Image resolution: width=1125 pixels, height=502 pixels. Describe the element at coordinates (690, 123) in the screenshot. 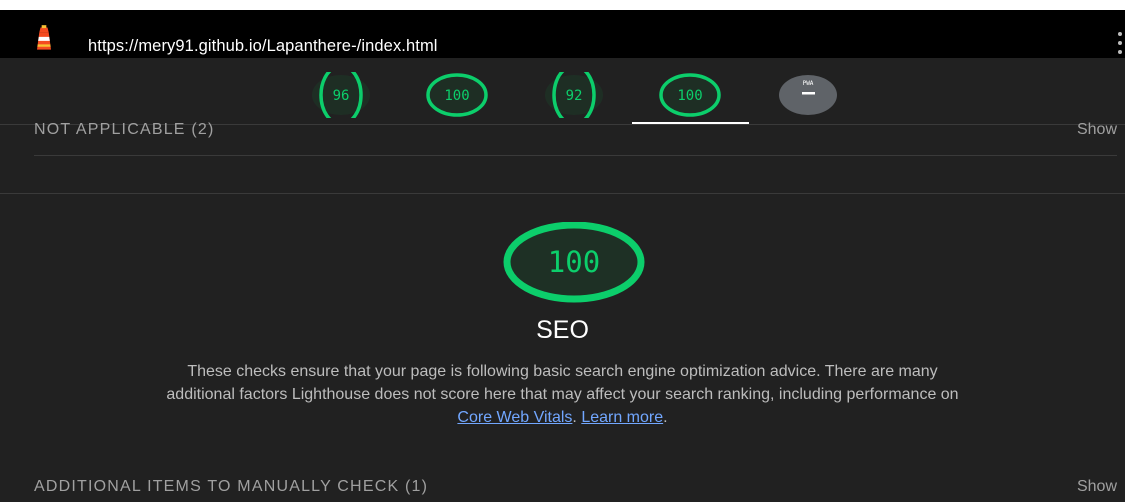

I see `active-tab-underline` at that location.